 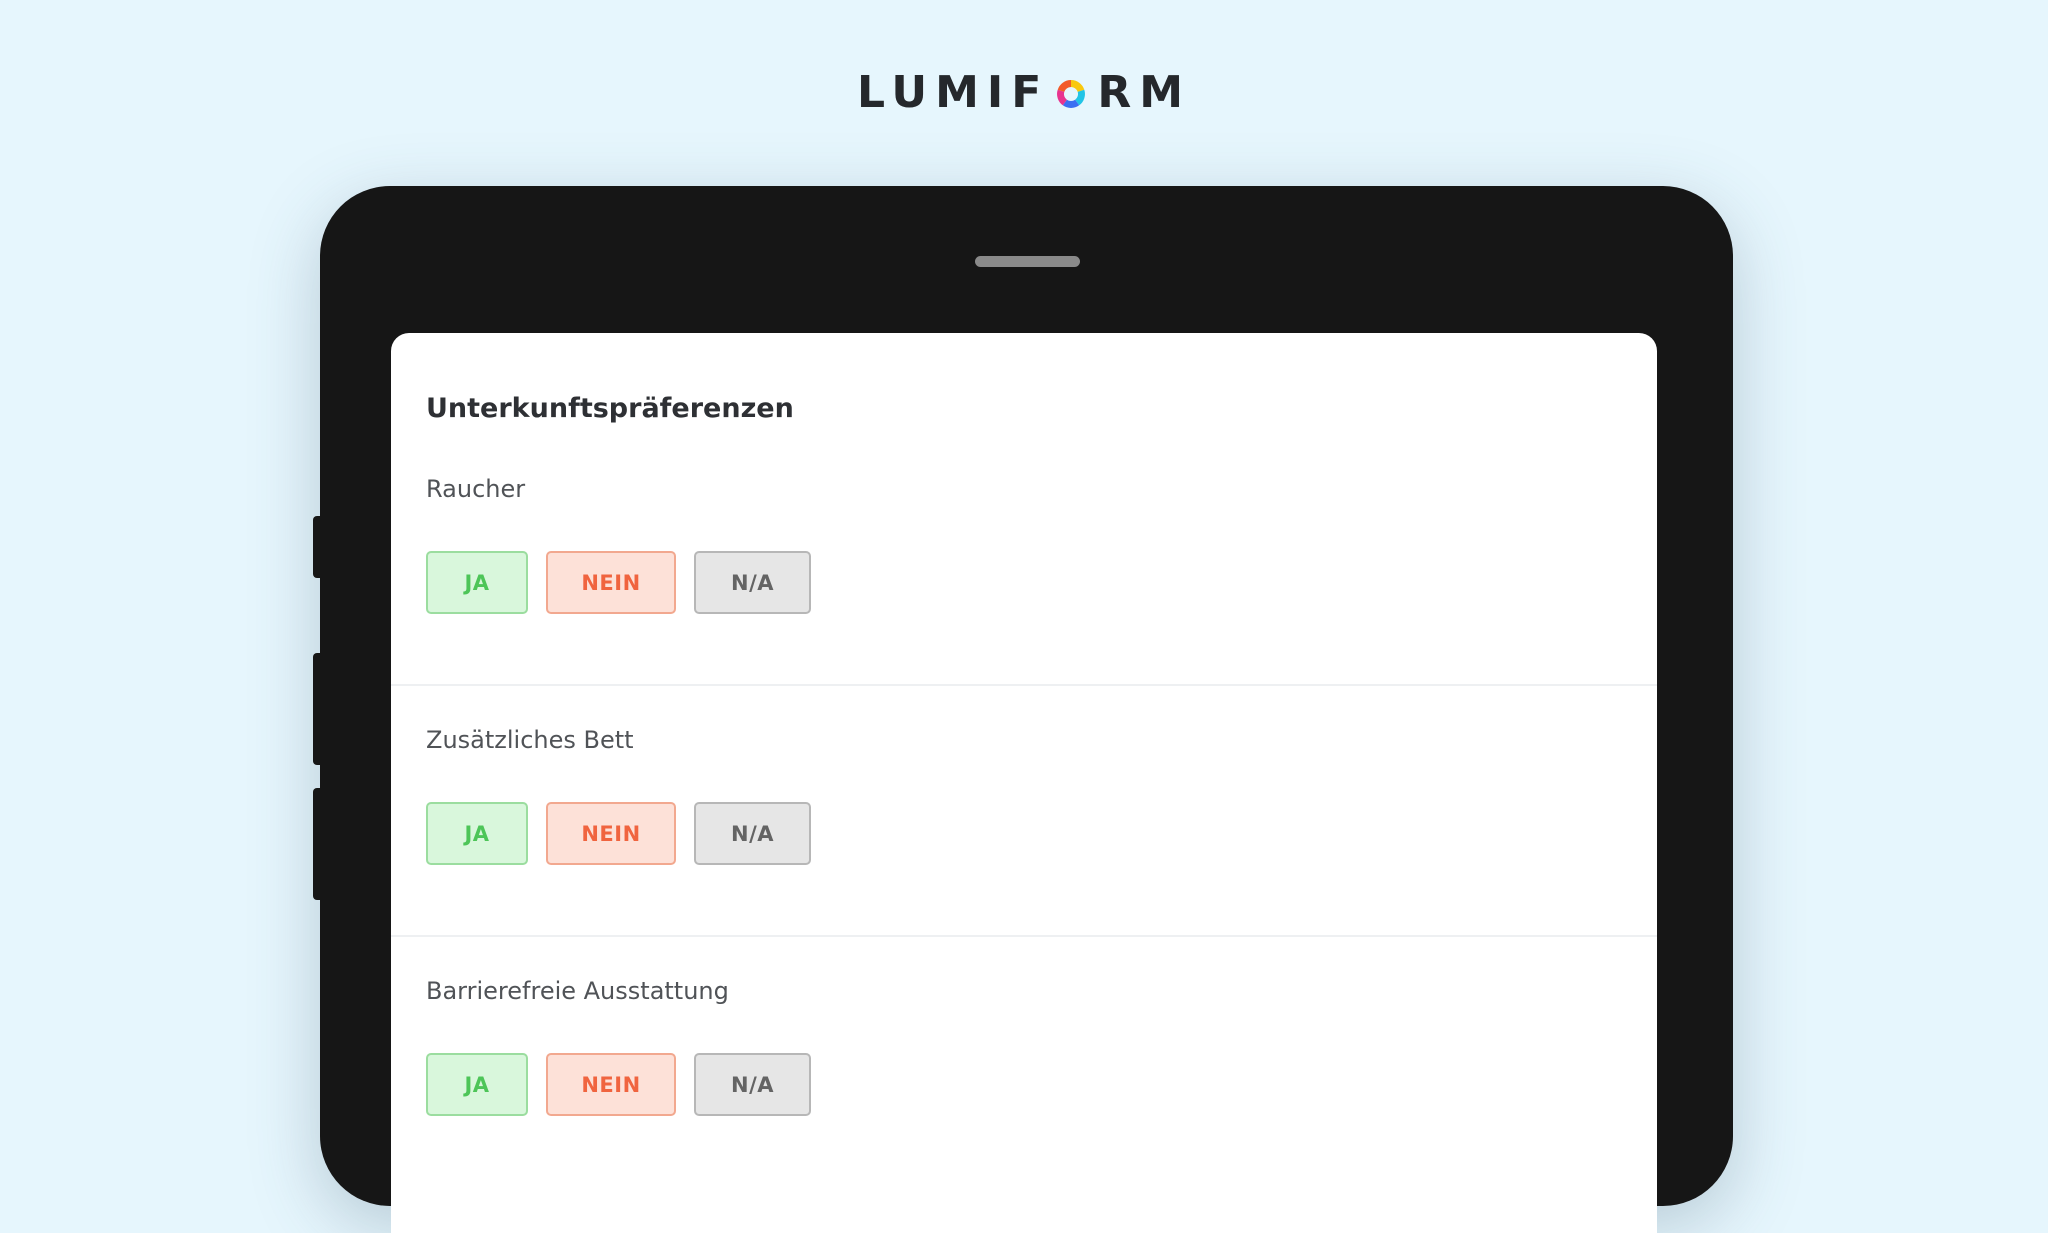 I want to click on smoker-no-button: NEIN, so click(x=611, y=582).